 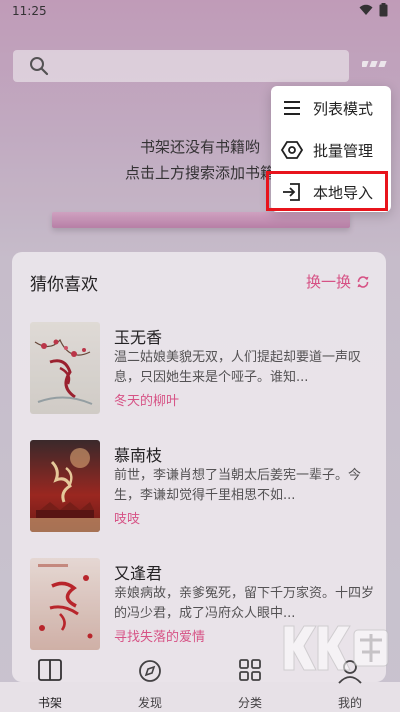 What do you see at coordinates (250, 670) in the screenshot?
I see `grid-icon` at bounding box center [250, 670].